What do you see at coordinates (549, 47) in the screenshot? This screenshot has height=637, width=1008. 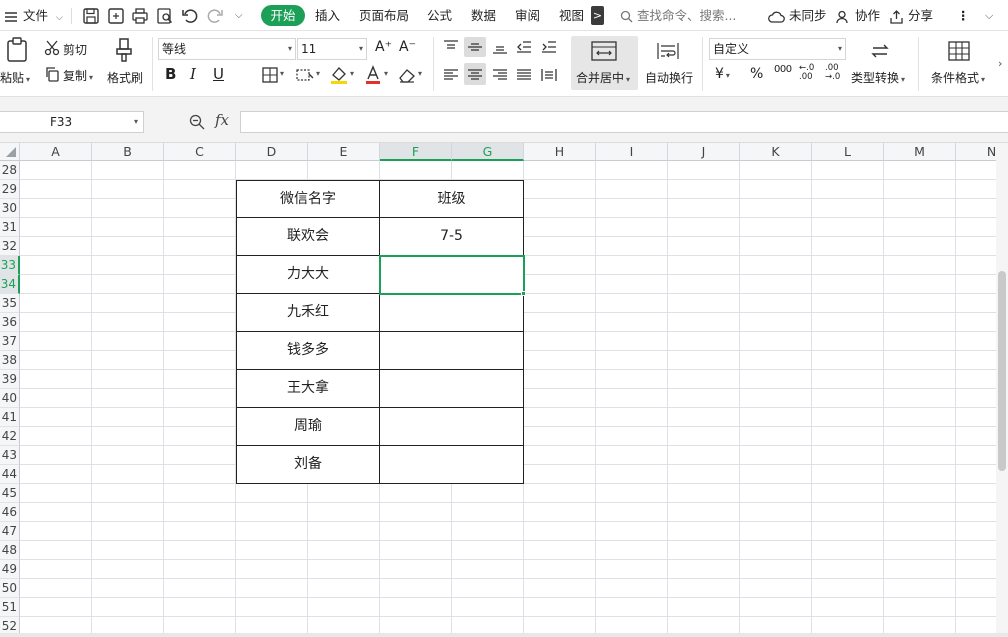 I see `increase-indent-icon` at bounding box center [549, 47].